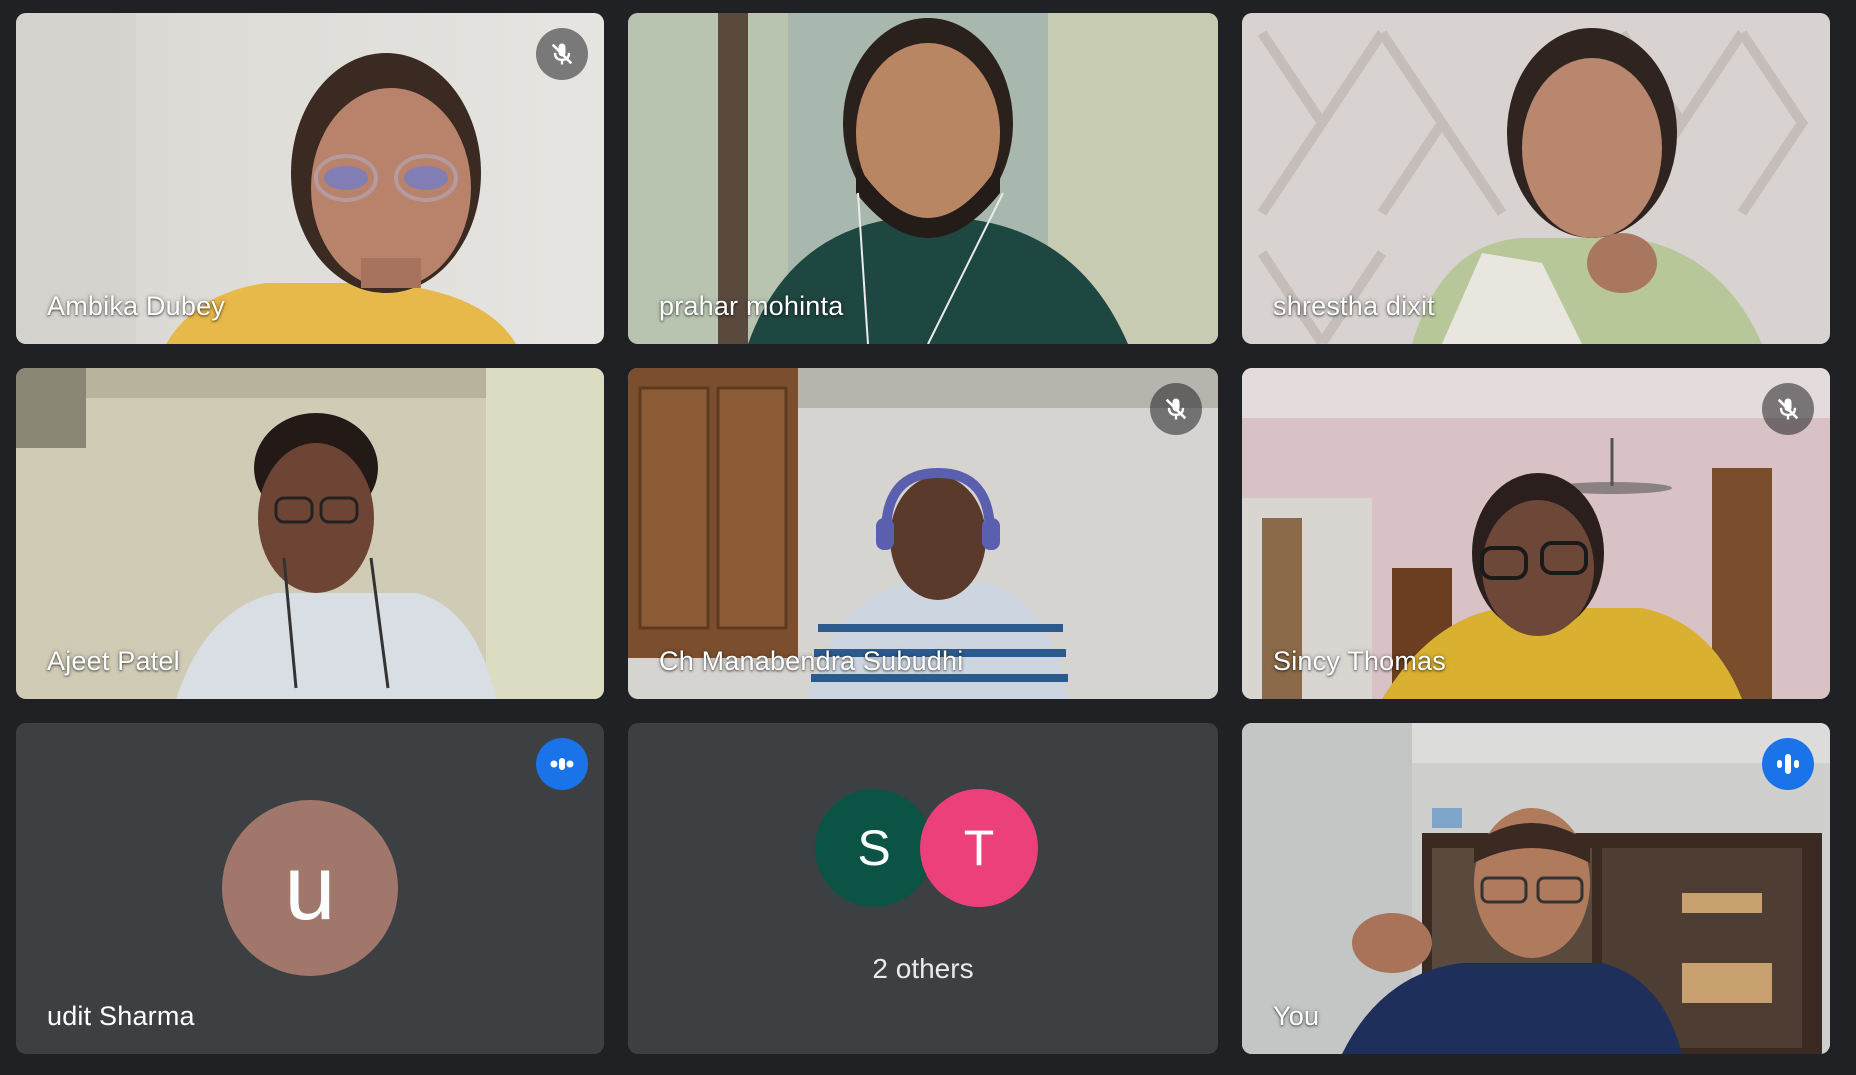 The height and width of the screenshot is (1075, 1856). I want to click on participant-tile-sincy-thomas: Sincy Thomas, so click(1536, 533).